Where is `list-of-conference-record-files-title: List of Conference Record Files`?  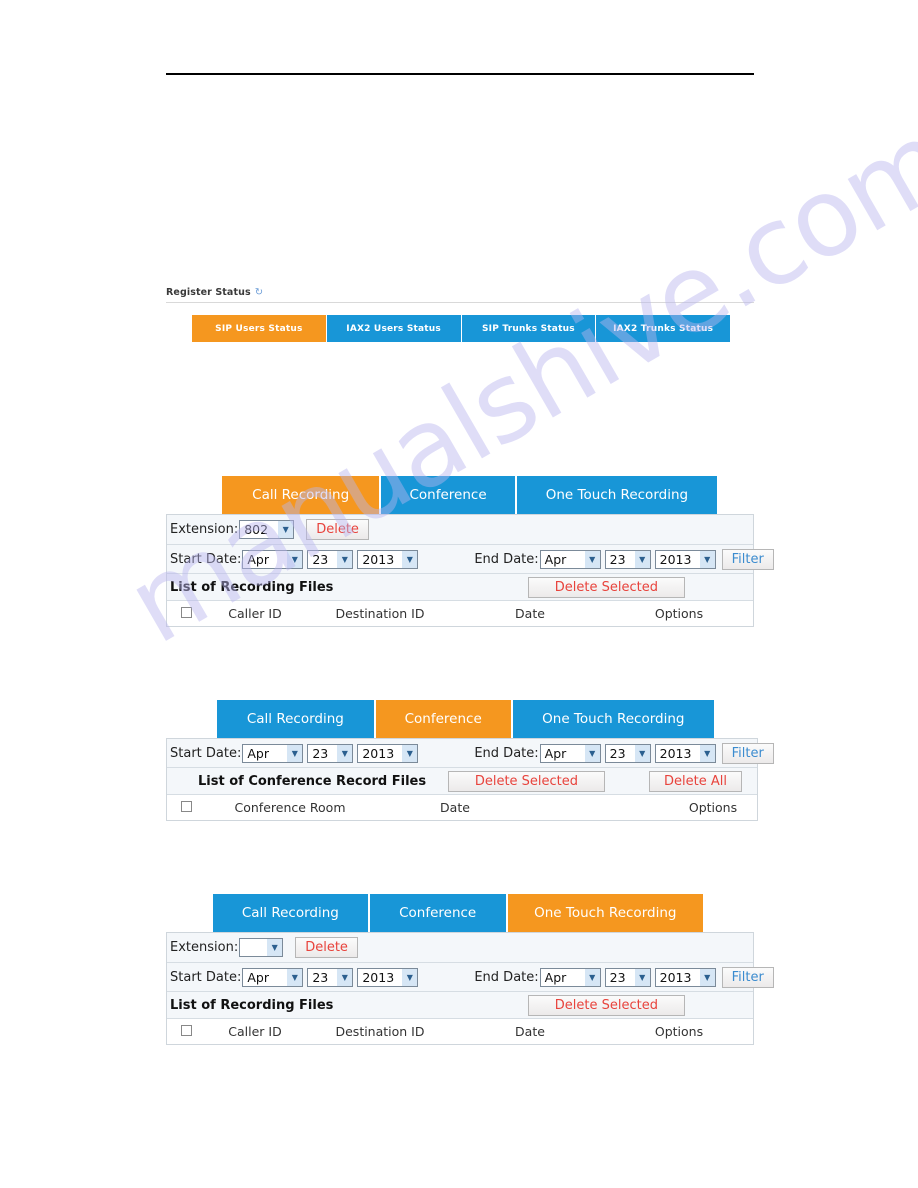 list-of-conference-record-files-title: List of Conference Record Files is located at coordinates (312, 781).